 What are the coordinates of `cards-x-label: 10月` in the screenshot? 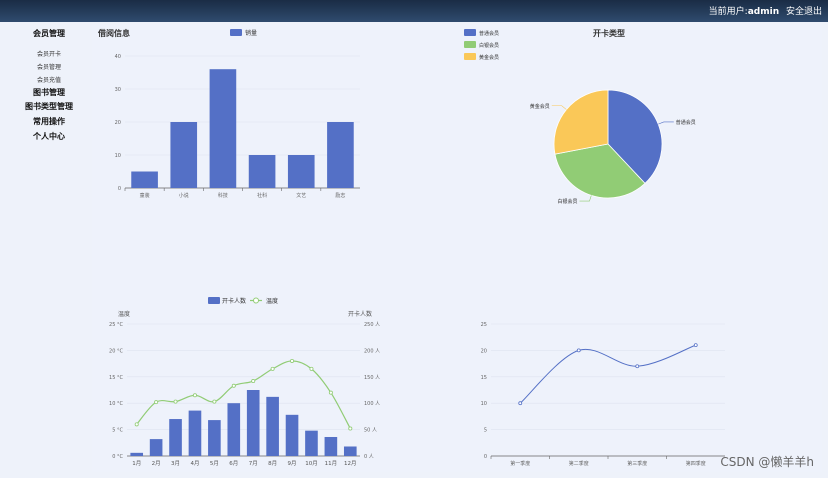 It's located at (311, 463).